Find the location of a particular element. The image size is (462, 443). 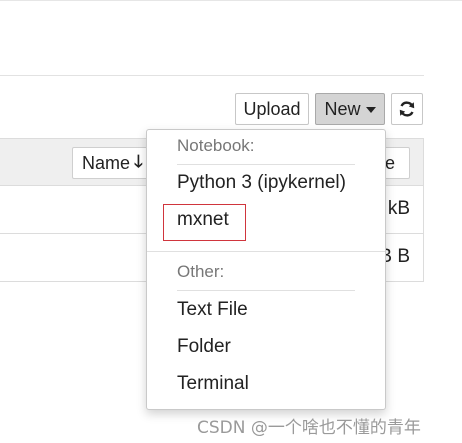

watermark: CSDN @一个啥也不懂的青年 is located at coordinates (309, 428).